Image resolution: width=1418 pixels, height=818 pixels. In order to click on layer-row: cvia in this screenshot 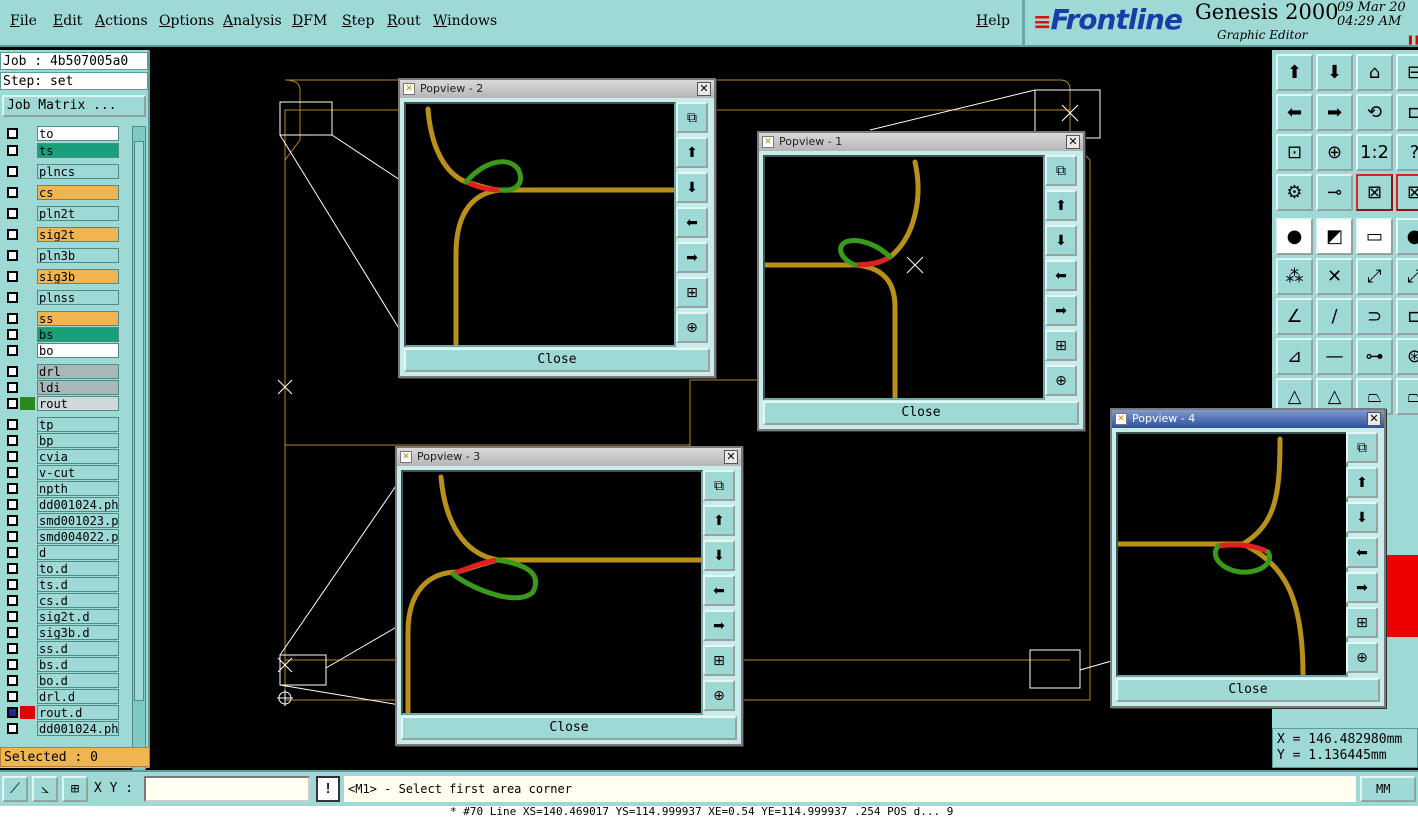, I will do `click(62, 456)`.